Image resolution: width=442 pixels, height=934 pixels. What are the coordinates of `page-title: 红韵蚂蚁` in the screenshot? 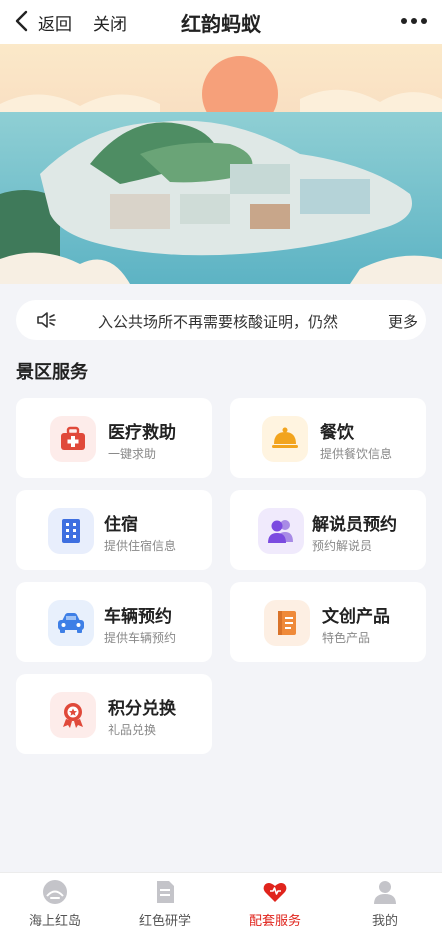 It's located at (221, 24).